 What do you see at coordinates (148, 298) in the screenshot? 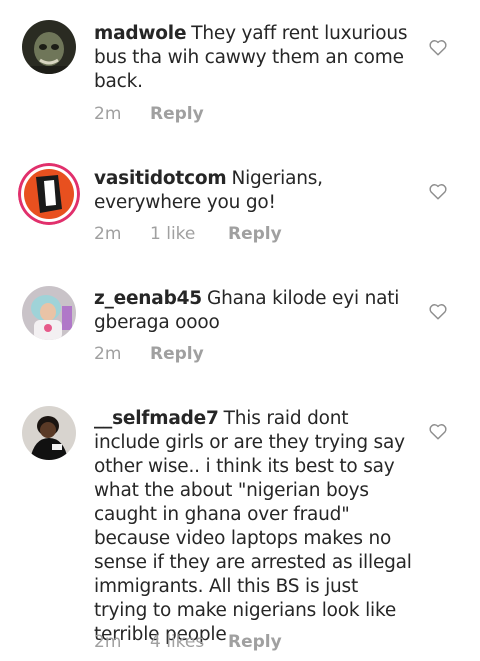
I see `comment-username: z_eenab45` at bounding box center [148, 298].